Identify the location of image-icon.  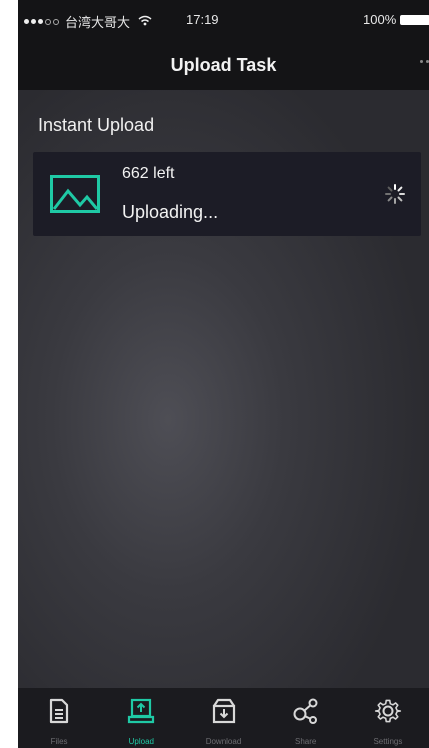
(75, 194).